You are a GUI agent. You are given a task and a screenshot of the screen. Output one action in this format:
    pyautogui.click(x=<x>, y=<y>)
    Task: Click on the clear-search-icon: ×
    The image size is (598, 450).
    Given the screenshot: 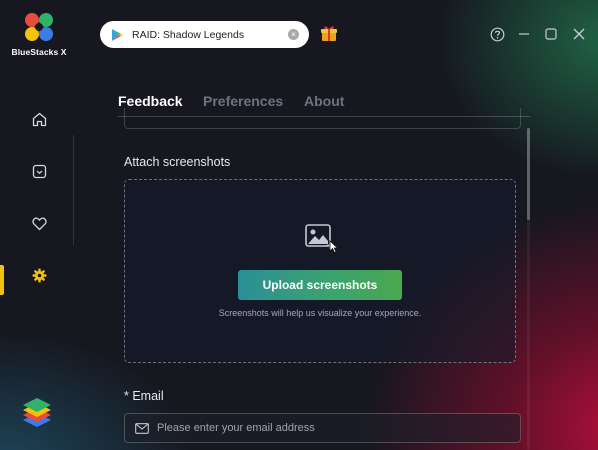 What is the action you would take?
    pyautogui.click(x=293, y=34)
    